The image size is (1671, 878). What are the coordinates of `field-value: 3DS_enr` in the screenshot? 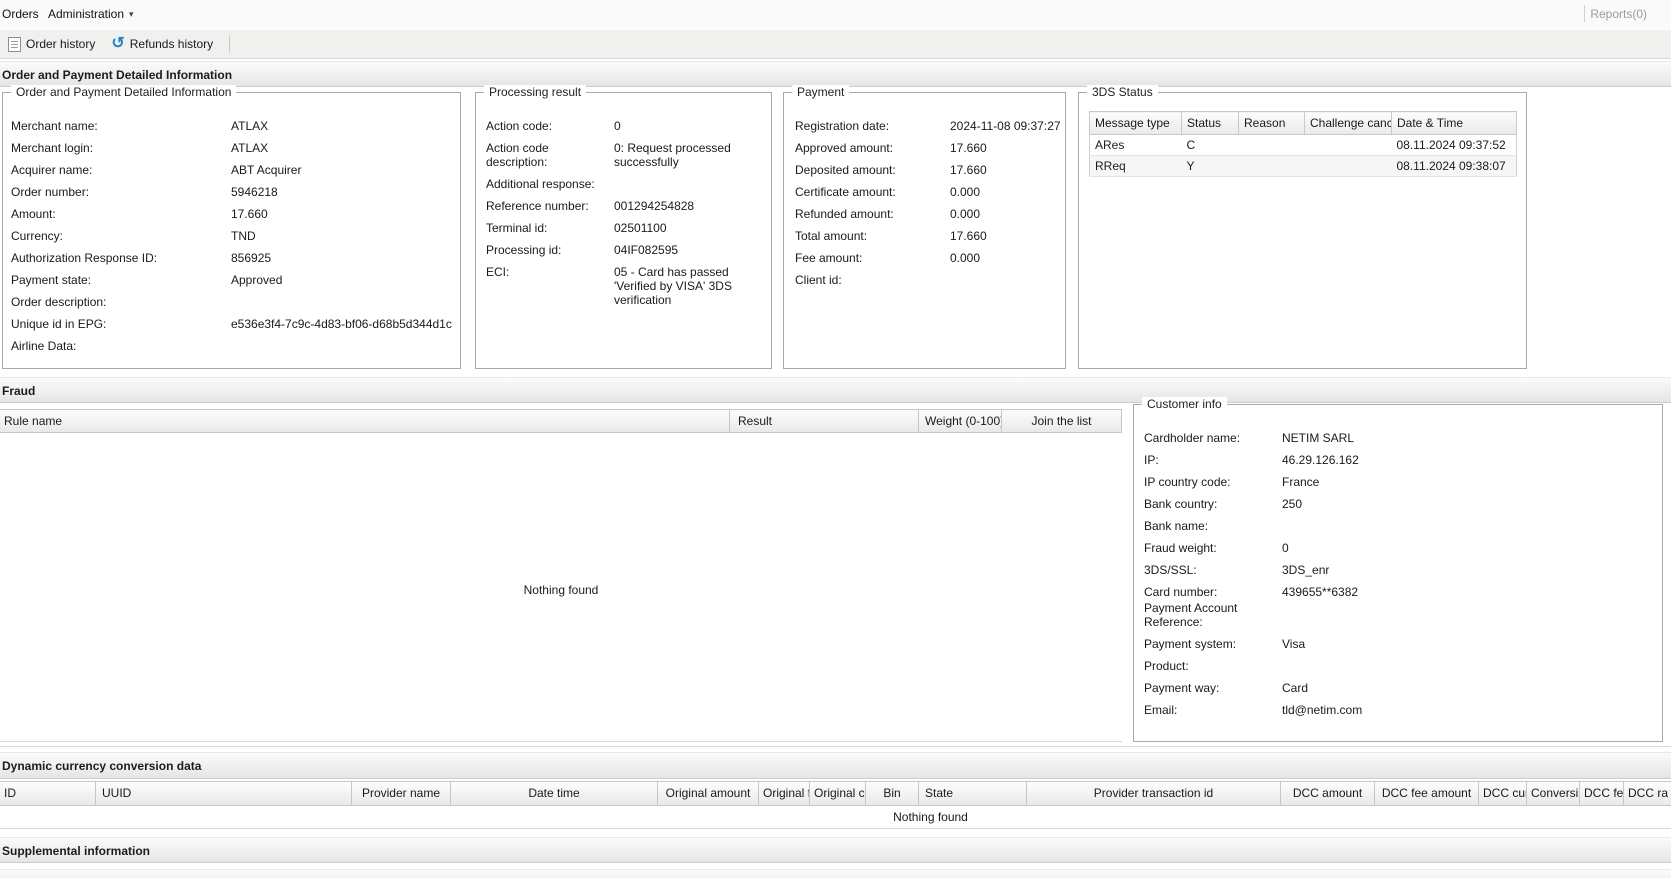 It's located at (1306, 570).